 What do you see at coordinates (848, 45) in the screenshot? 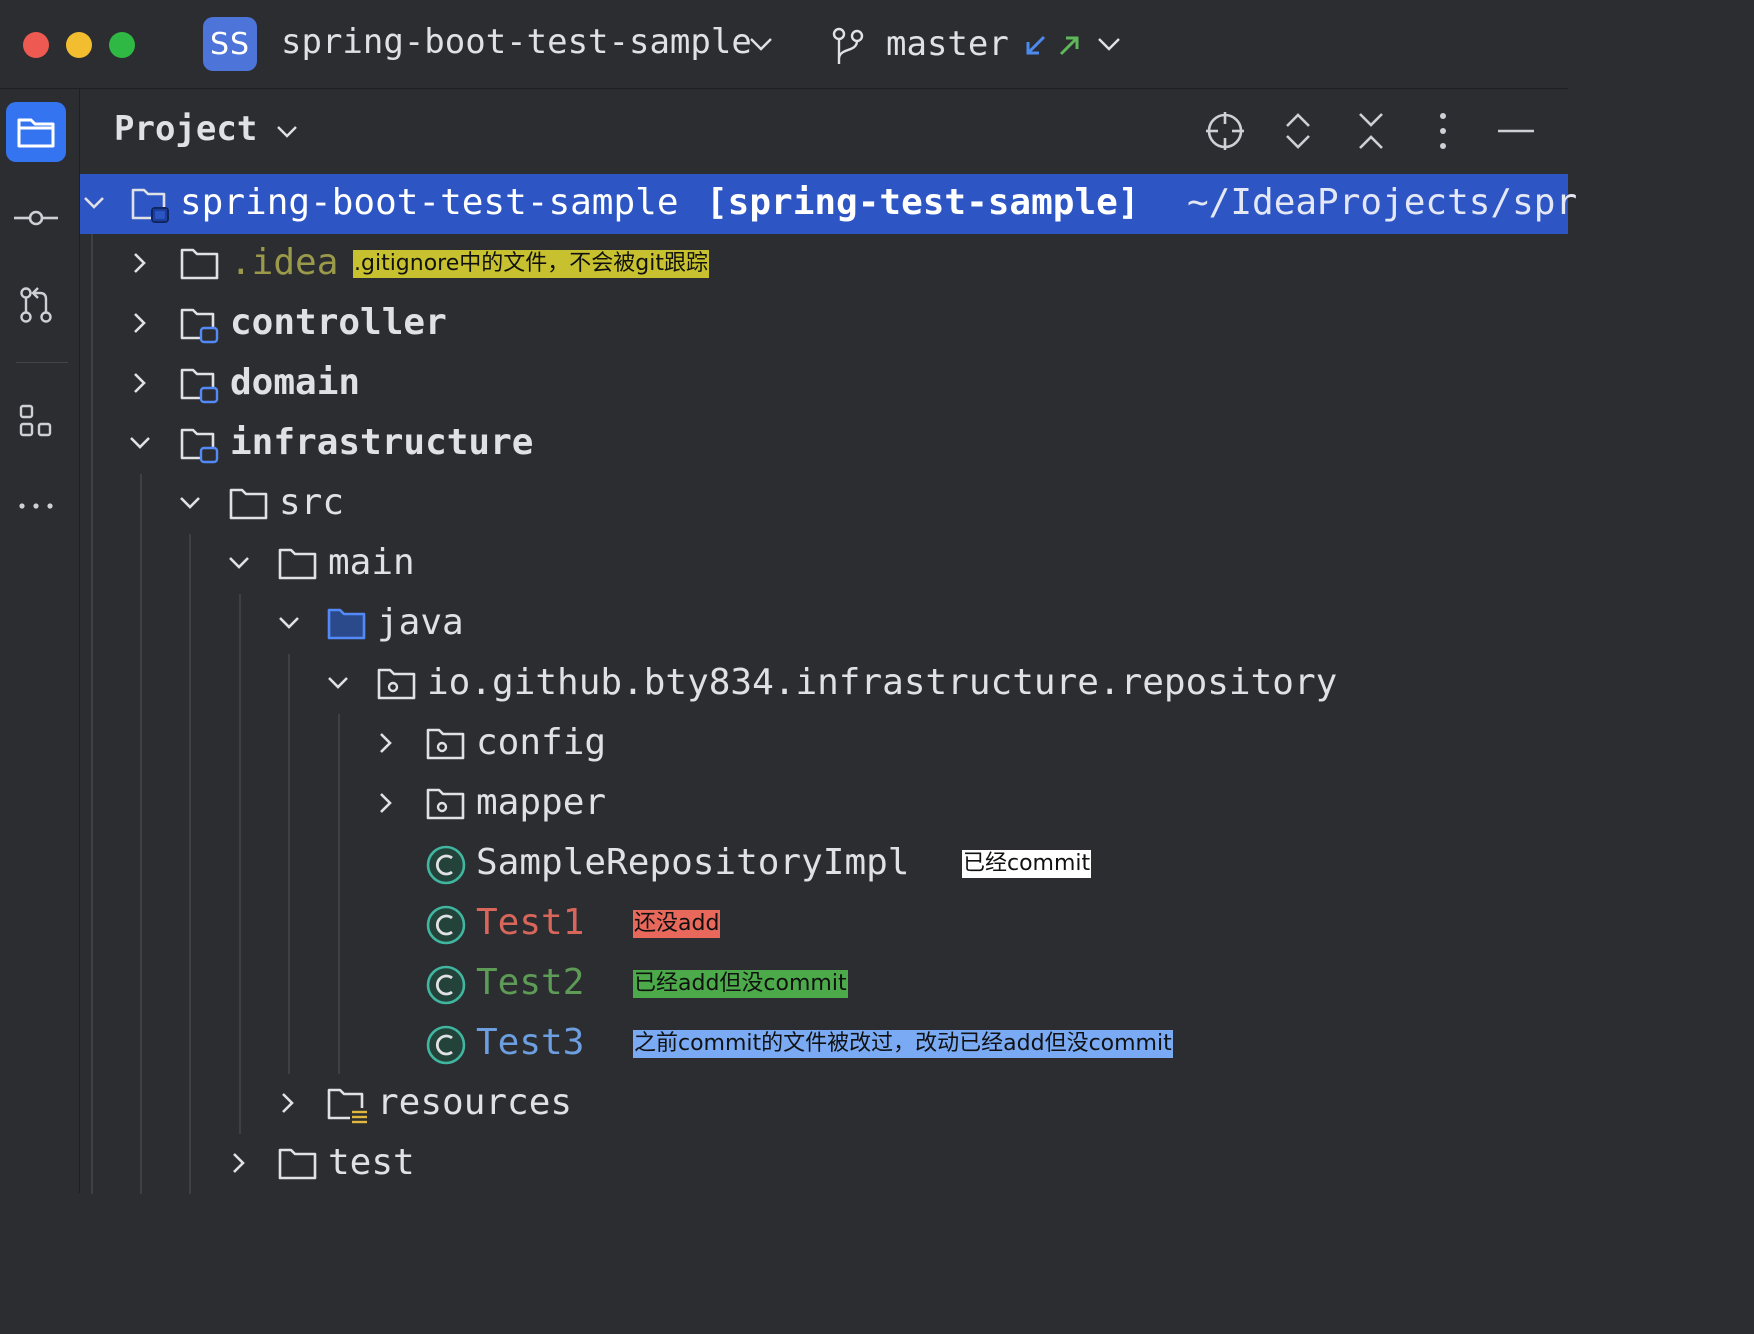
I see `branch-icon` at bounding box center [848, 45].